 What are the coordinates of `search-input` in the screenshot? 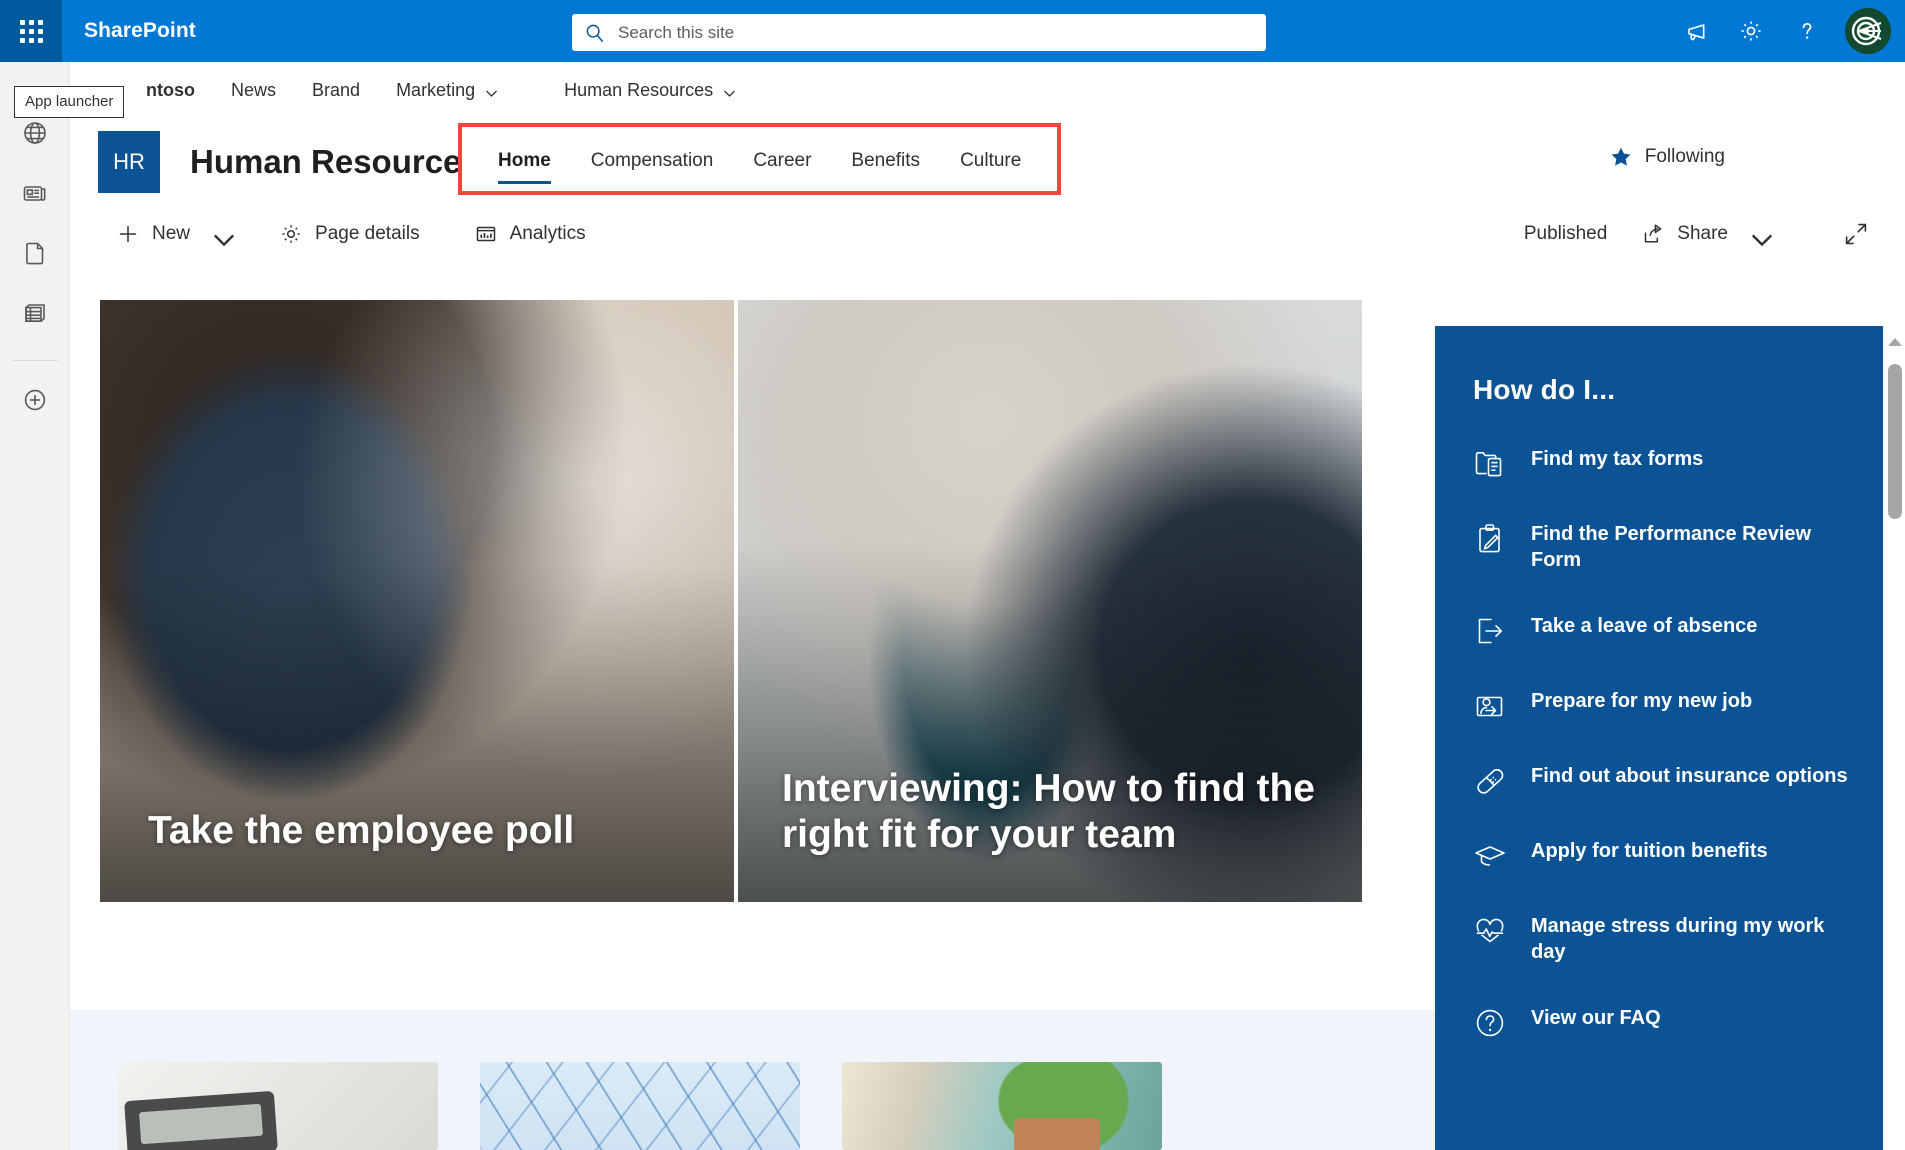 It's located at (936, 32).